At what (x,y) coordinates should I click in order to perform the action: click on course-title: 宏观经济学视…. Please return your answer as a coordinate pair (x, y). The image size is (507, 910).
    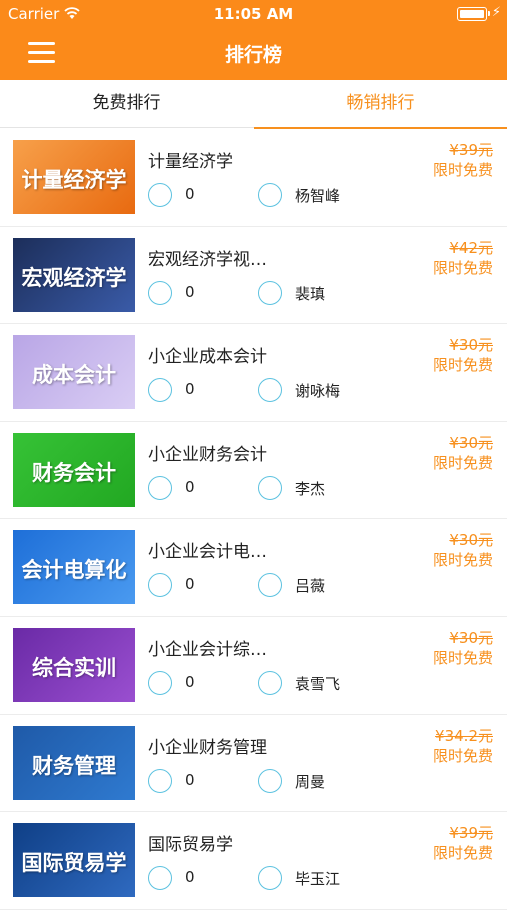
    Looking at the image, I should click on (207, 259).